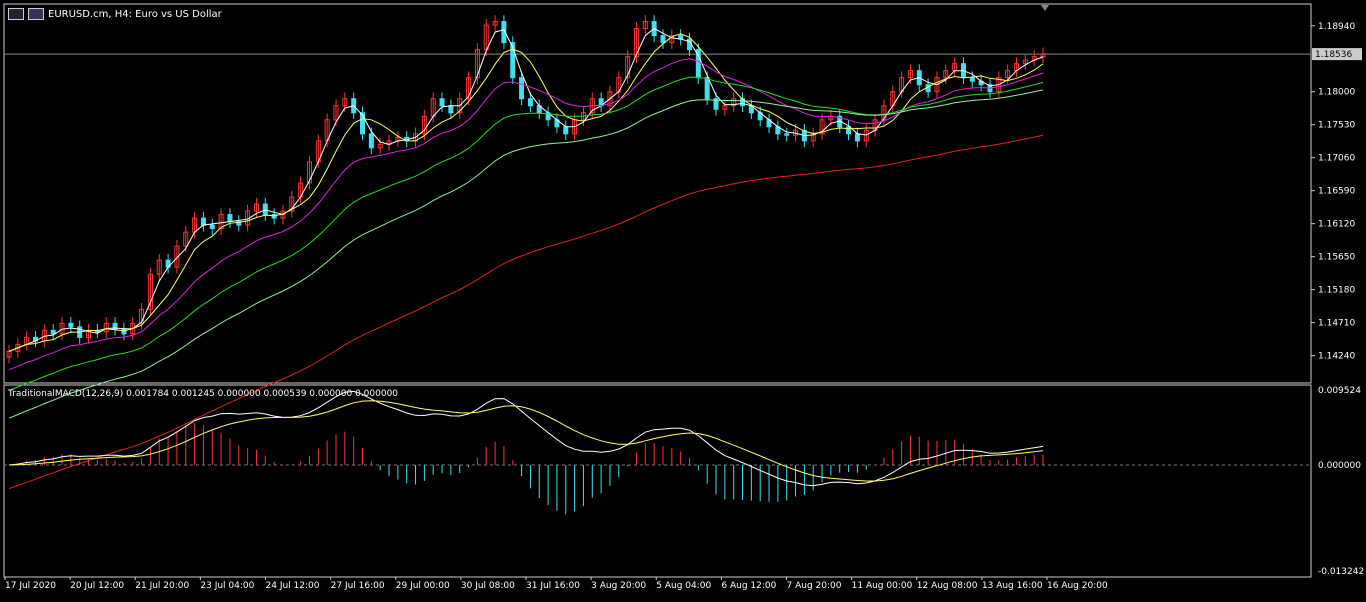 This screenshot has height=602, width=1366. I want to click on price-tick-label: 1.14710, so click(1336, 324).